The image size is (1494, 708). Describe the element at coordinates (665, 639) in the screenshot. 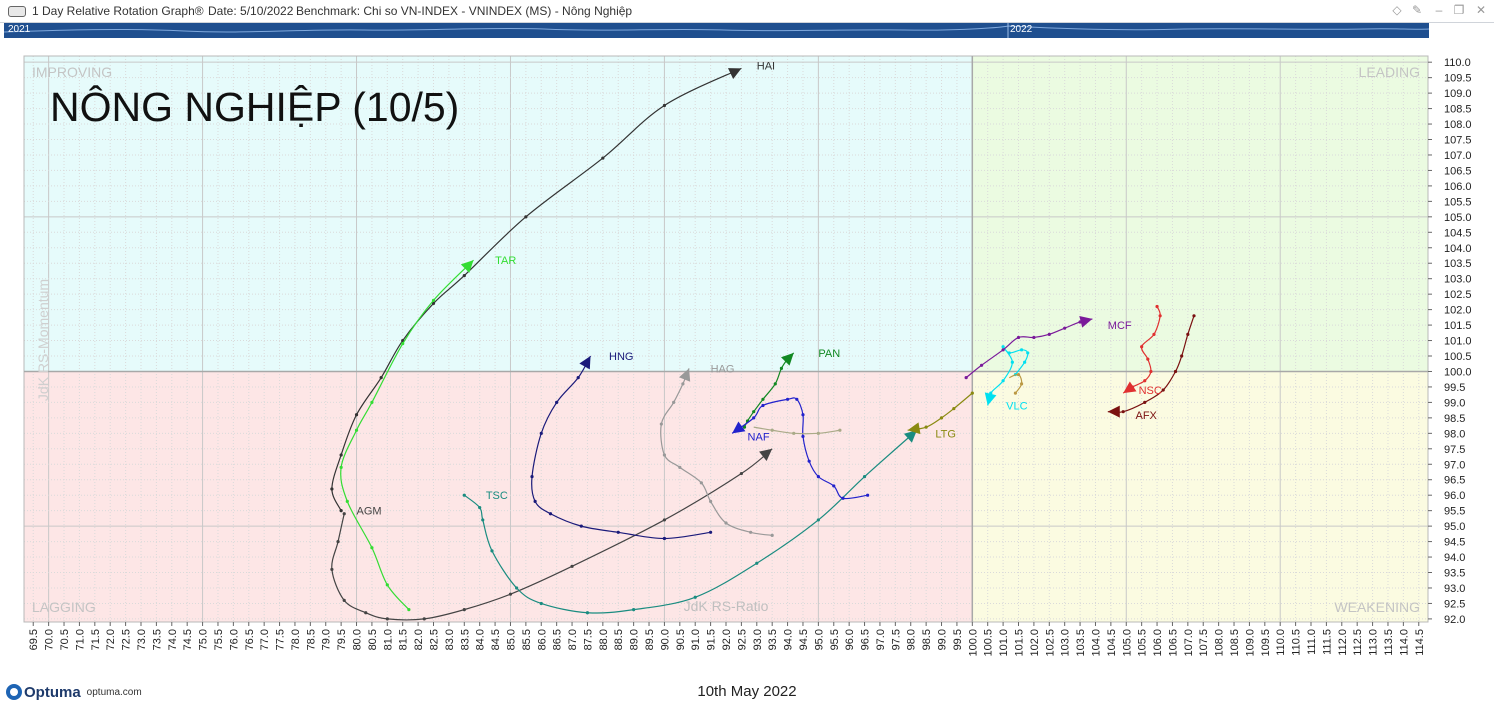

I see `x-tick-label: 90.0` at that location.